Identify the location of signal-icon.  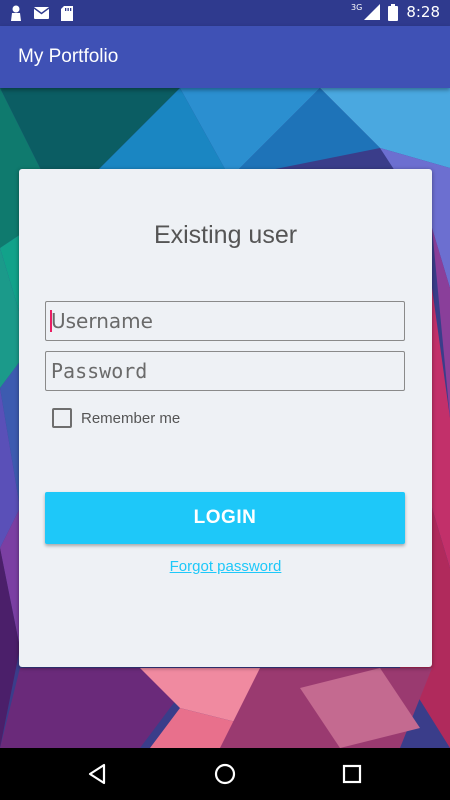
(372, 12).